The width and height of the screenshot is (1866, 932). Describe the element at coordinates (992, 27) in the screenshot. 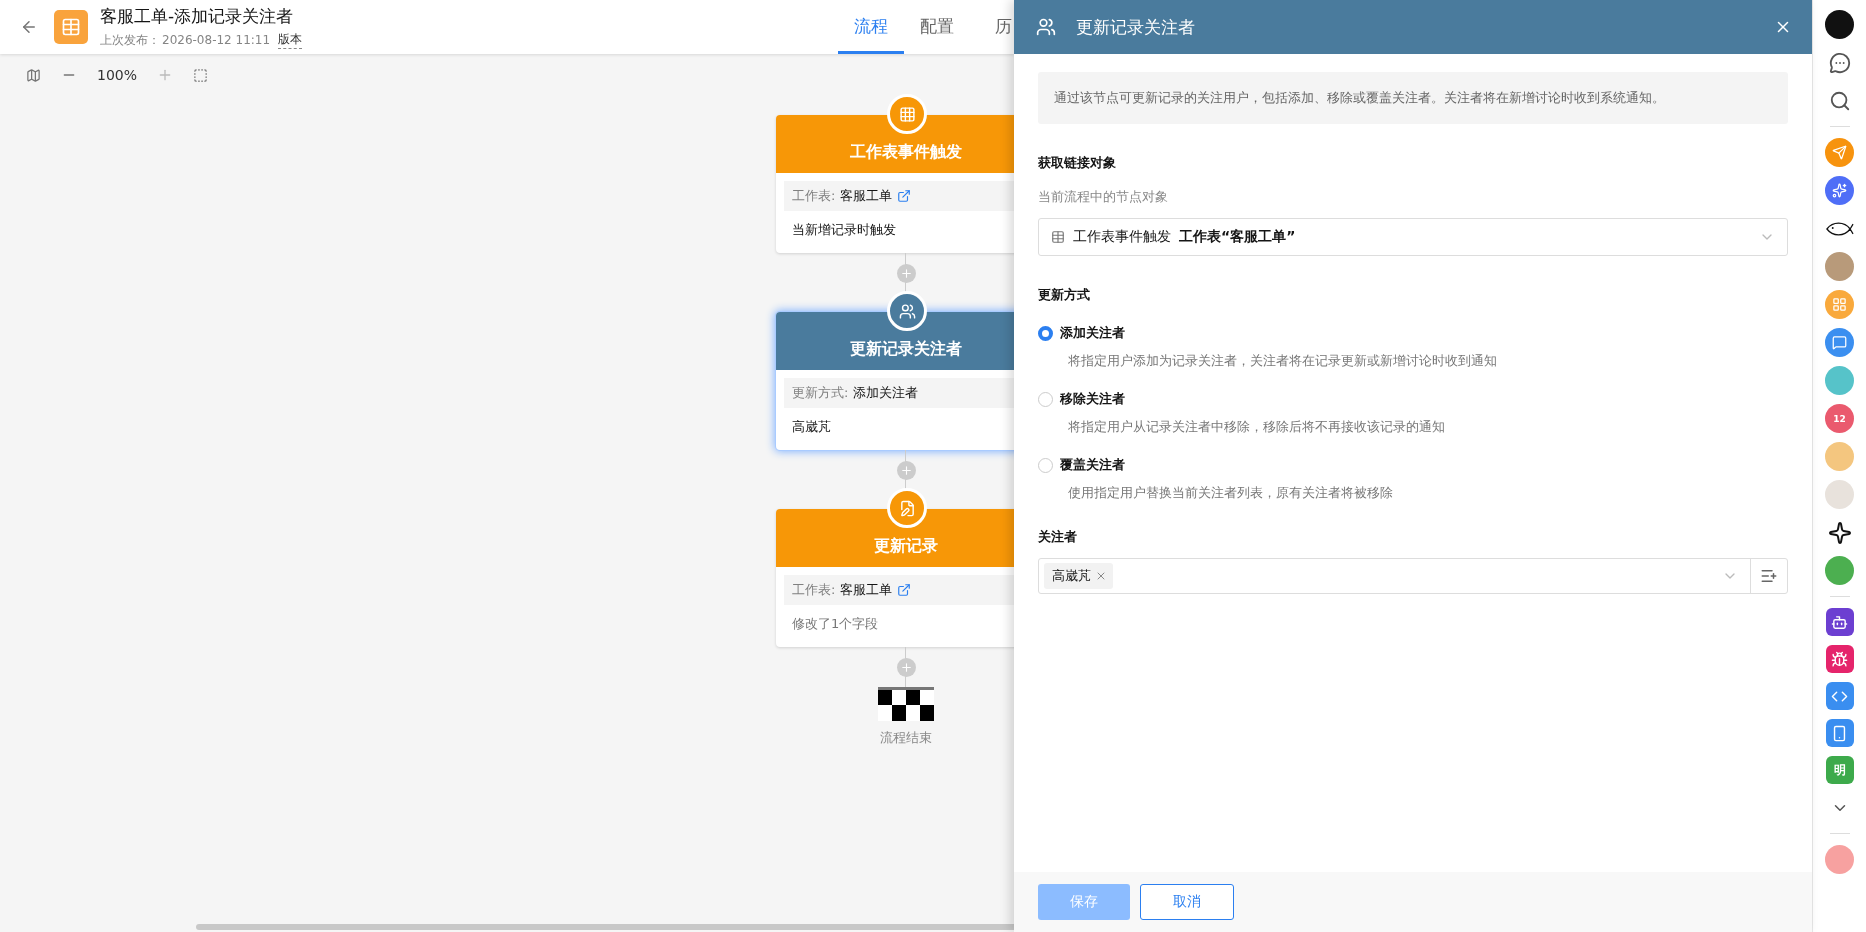

I see `tab: 历` at that location.